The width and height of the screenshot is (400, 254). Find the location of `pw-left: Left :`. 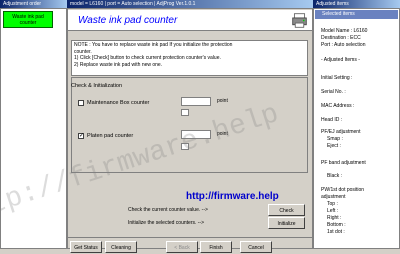

pw-left: Left : is located at coordinates (333, 211).